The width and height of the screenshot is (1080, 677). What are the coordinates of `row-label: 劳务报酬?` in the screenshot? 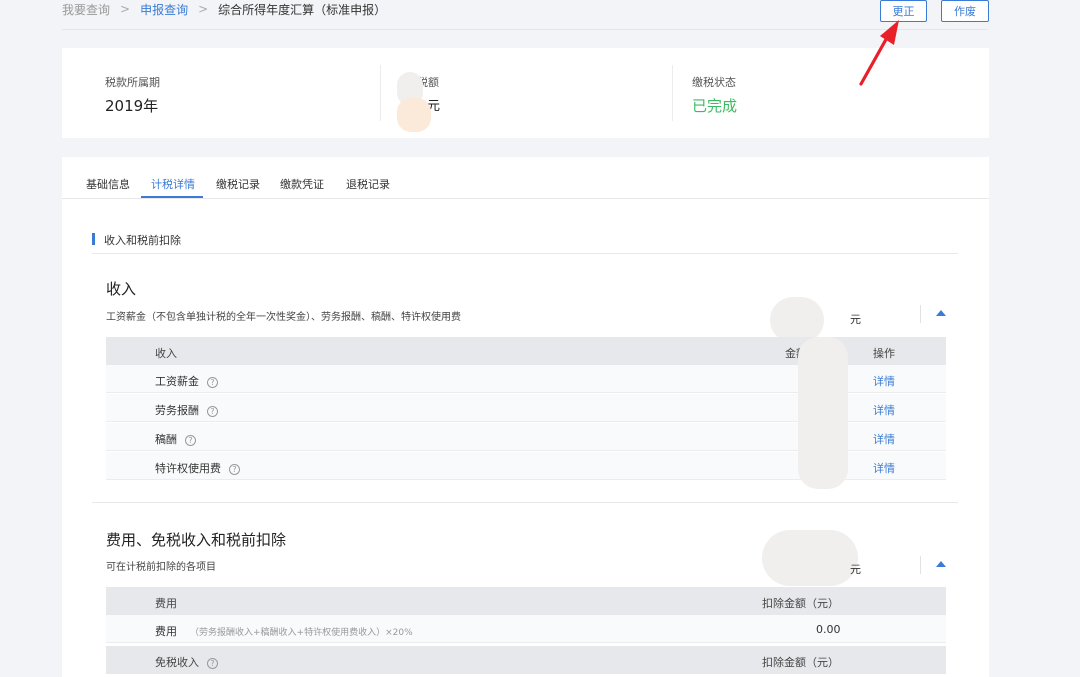 It's located at (186, 410).